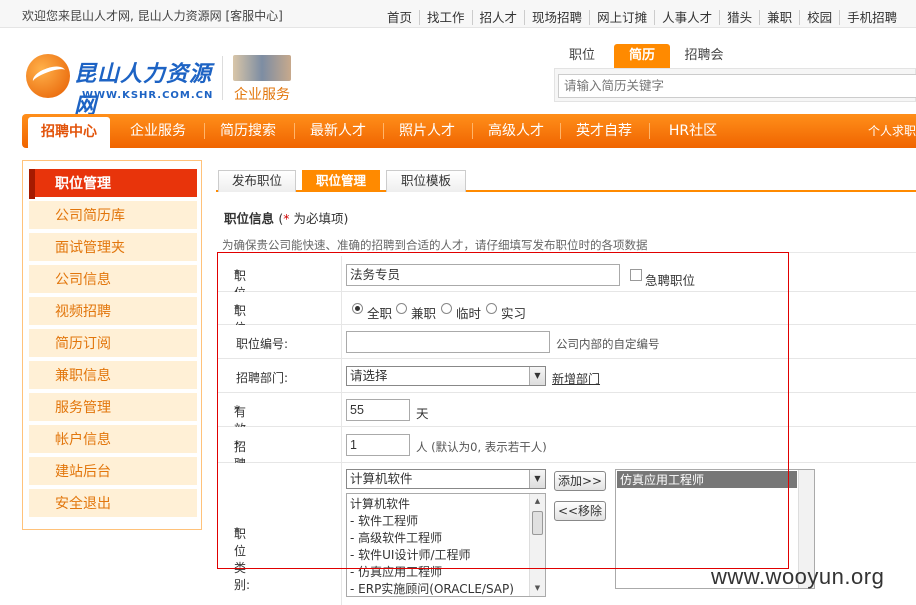 The width and height of the screenshot is (916, 605). Describe the element at coordinates (113, 280) in the screenshot. I see `sidebar-item-company-info: 公司信息` at that location.